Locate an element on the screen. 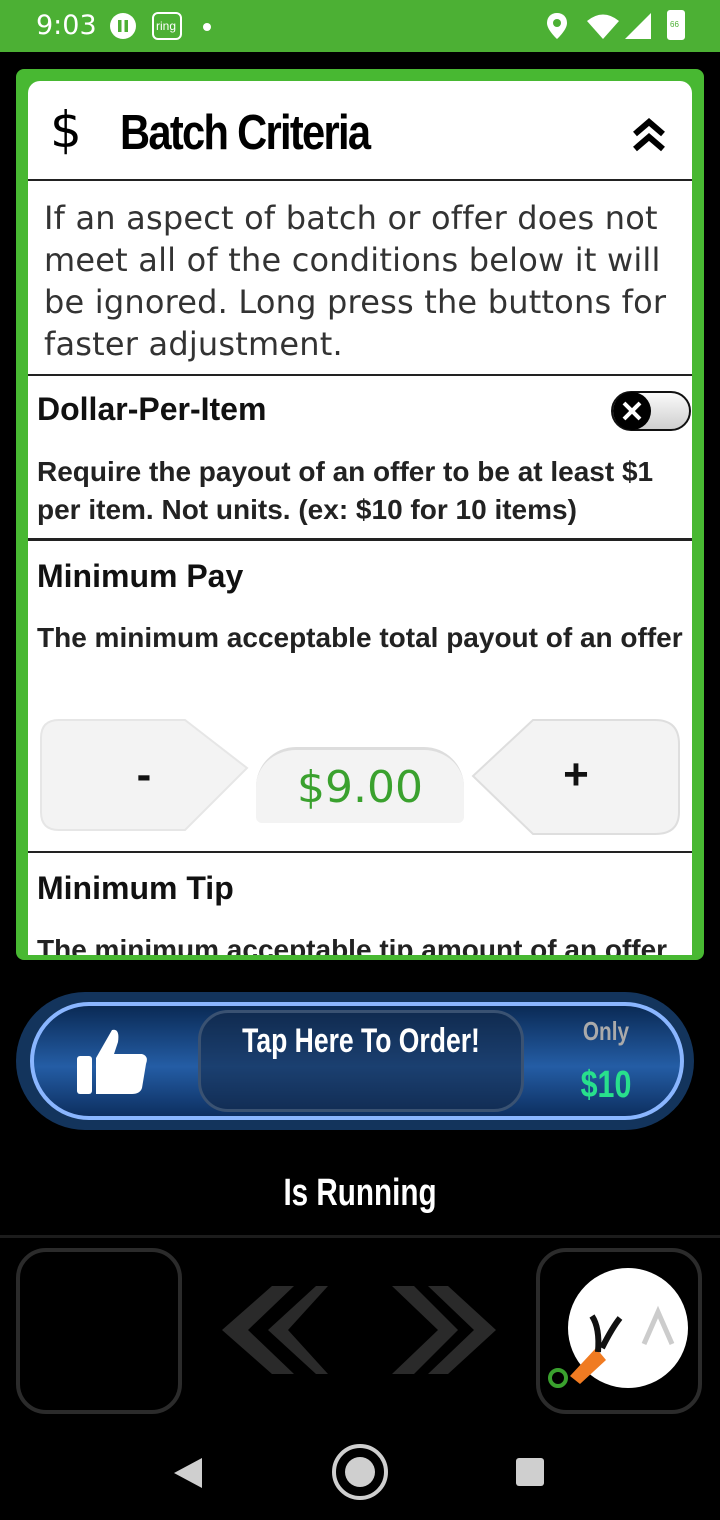 The width and height of the screenshot is (720, 1520). thumbs-up-icon is located at coordinates (112, 1061).